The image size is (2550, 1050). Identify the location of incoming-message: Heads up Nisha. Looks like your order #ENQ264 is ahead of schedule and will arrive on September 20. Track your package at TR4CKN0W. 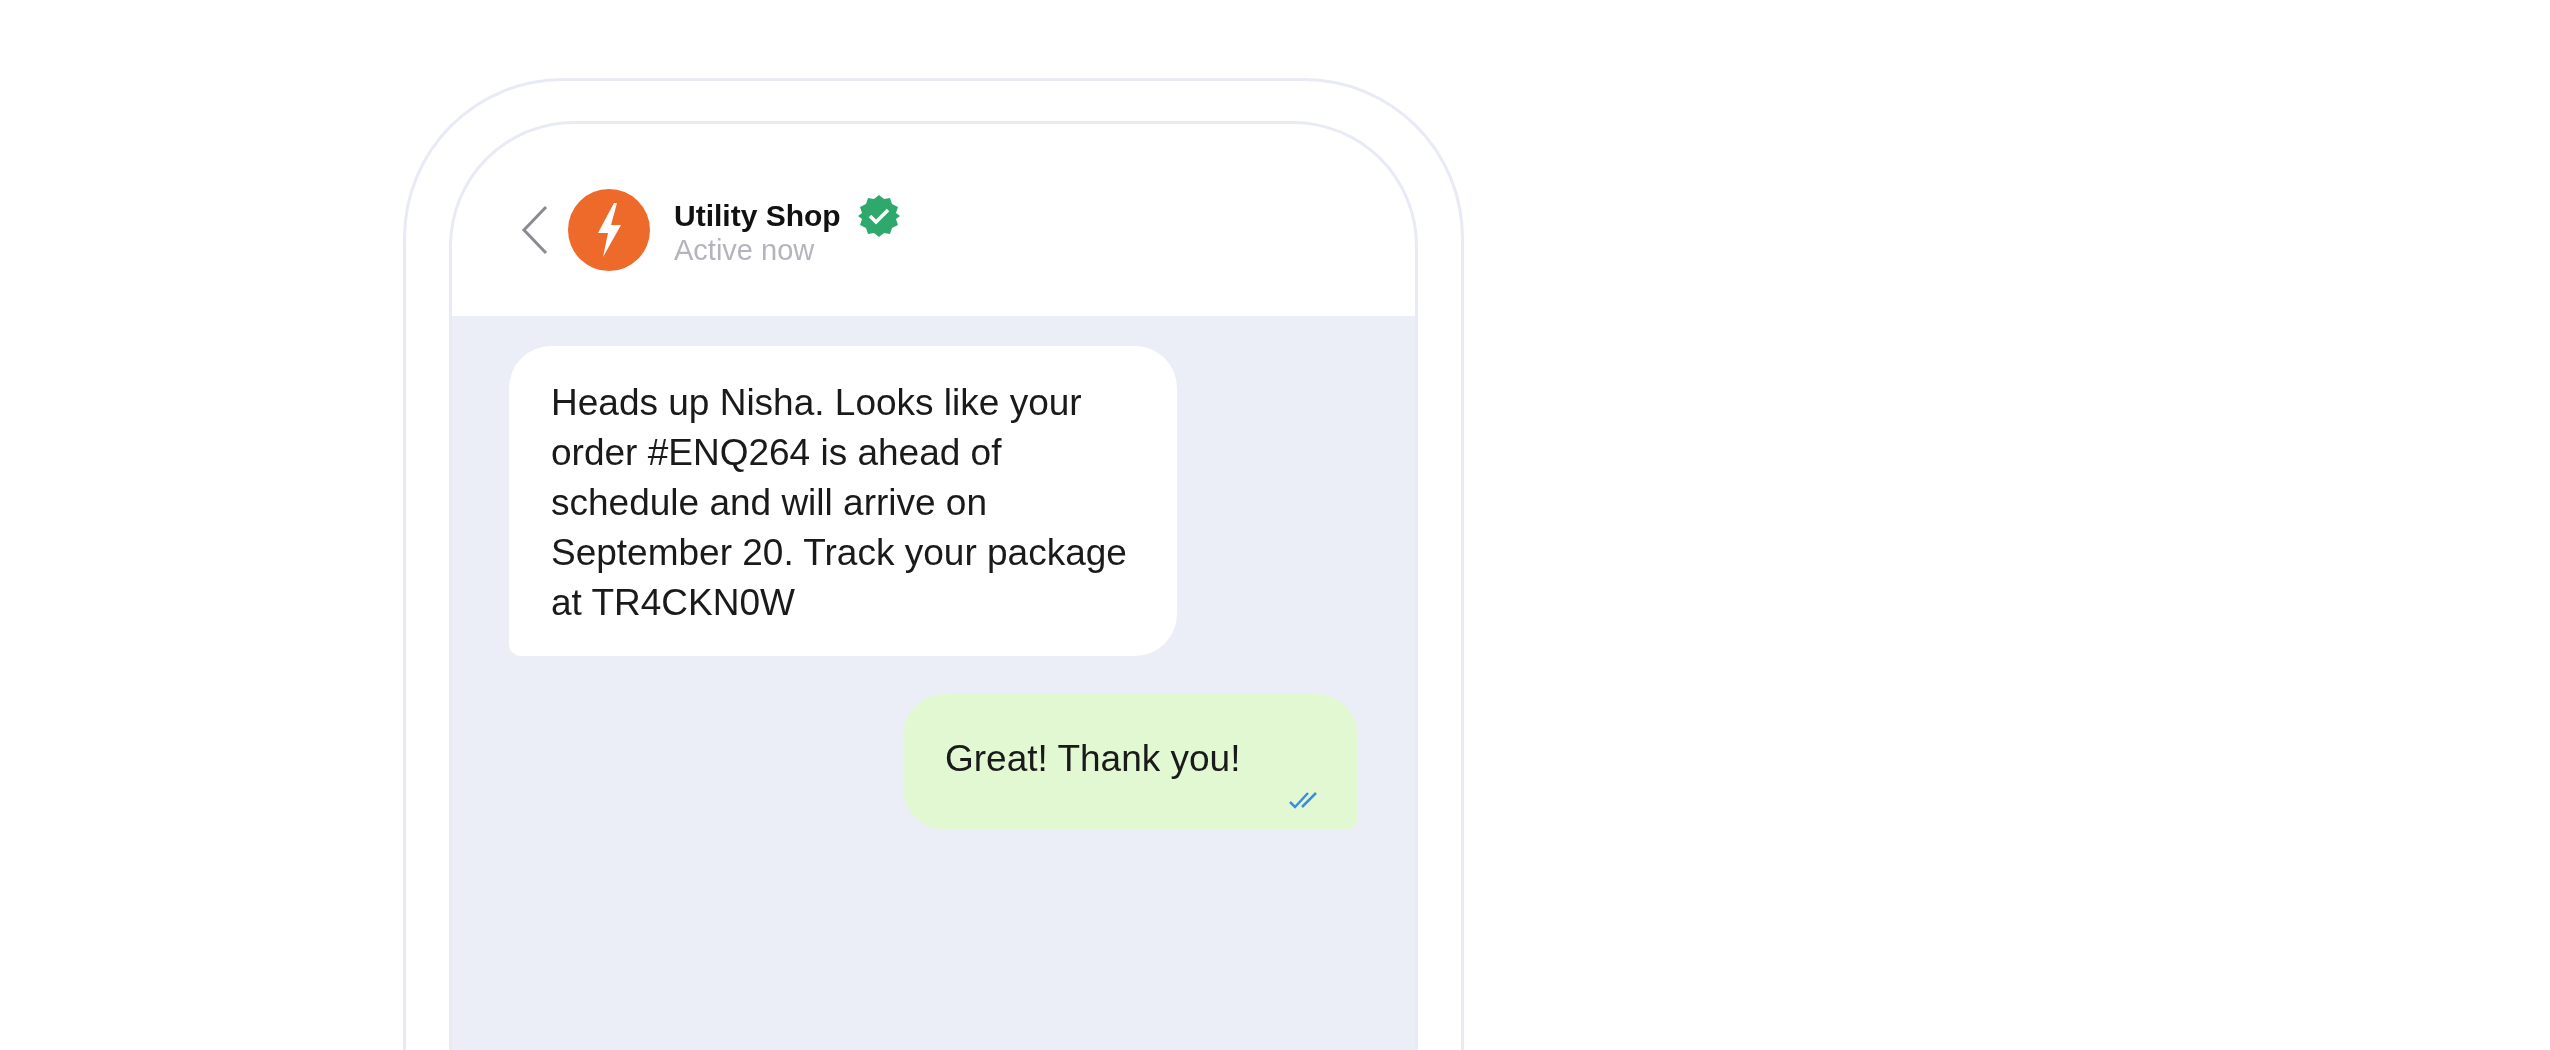
(843, 501).